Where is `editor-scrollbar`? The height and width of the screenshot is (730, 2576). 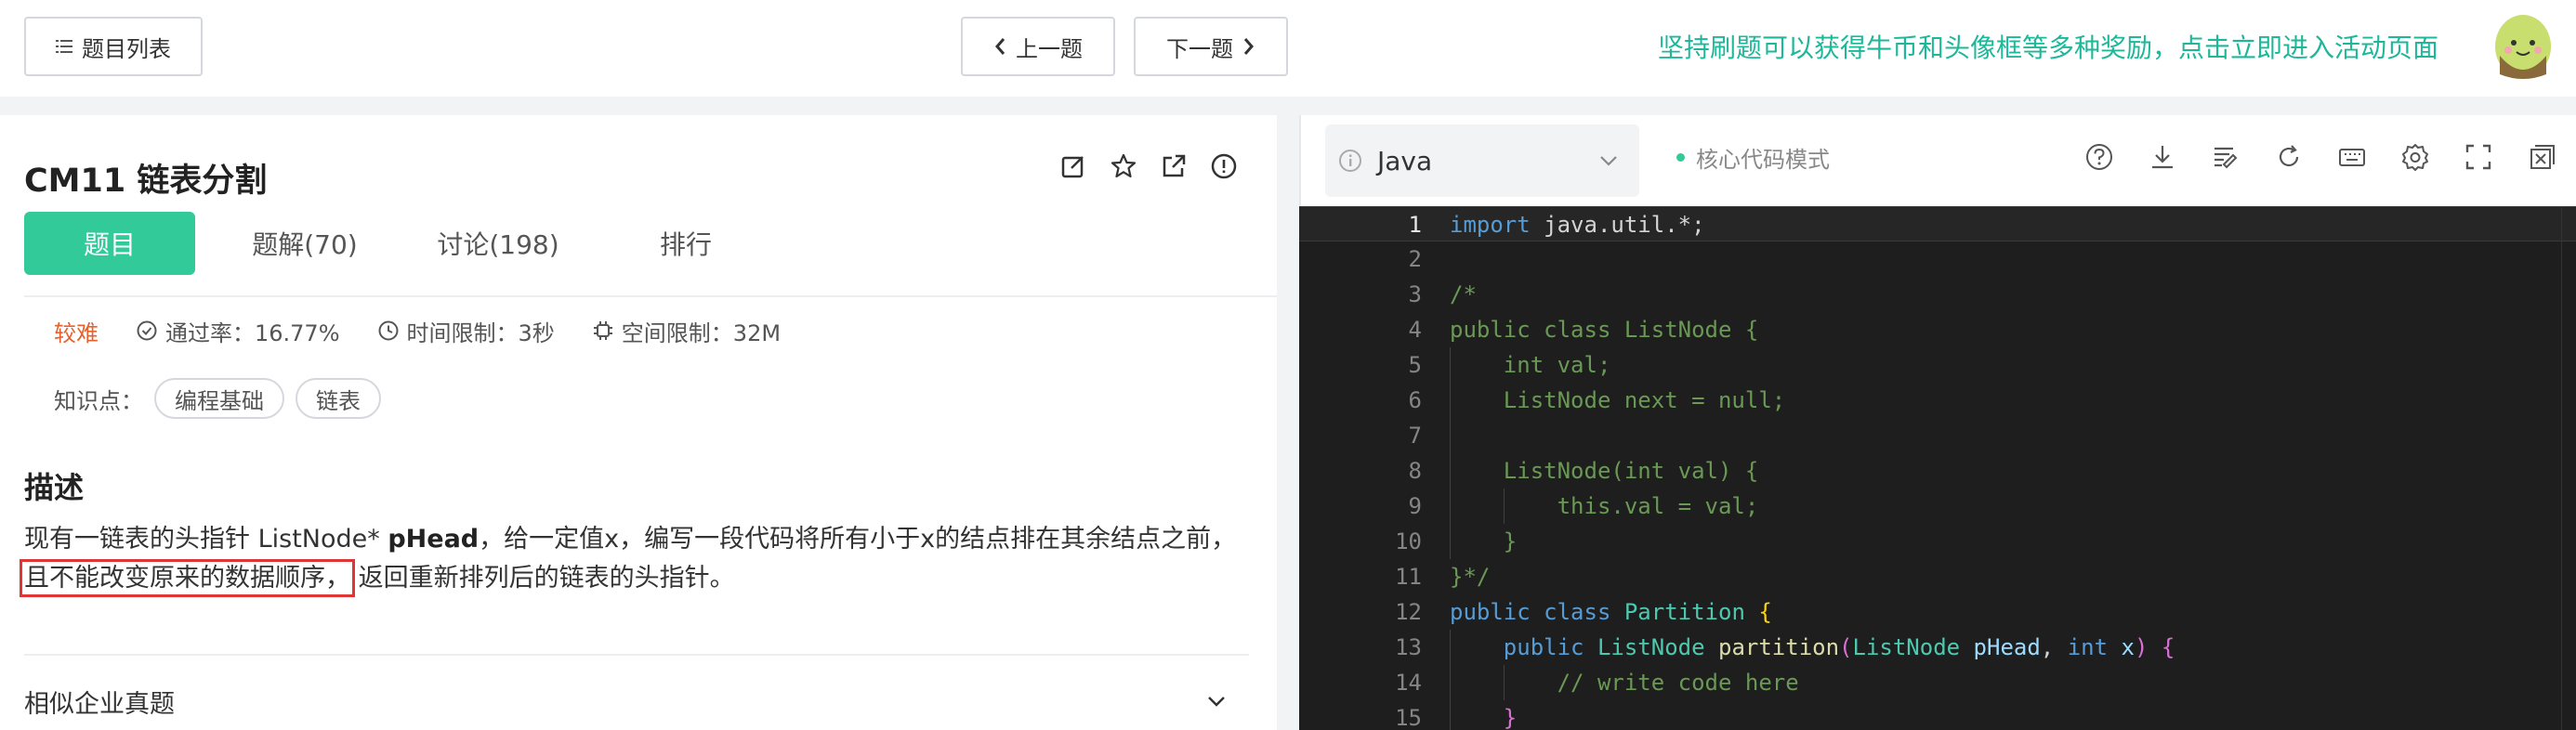
editor-scrollbar is located at coordinates (2568, 468).